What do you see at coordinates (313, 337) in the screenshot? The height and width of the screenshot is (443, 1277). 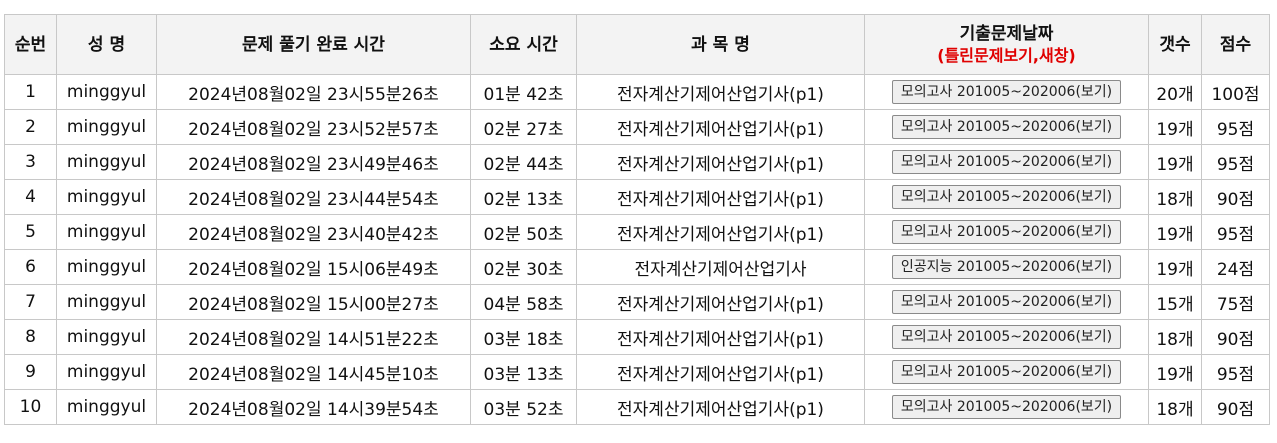 I see `cell-time: 2024년08월02일 14시51분22초` at bounding box center [313, 337].